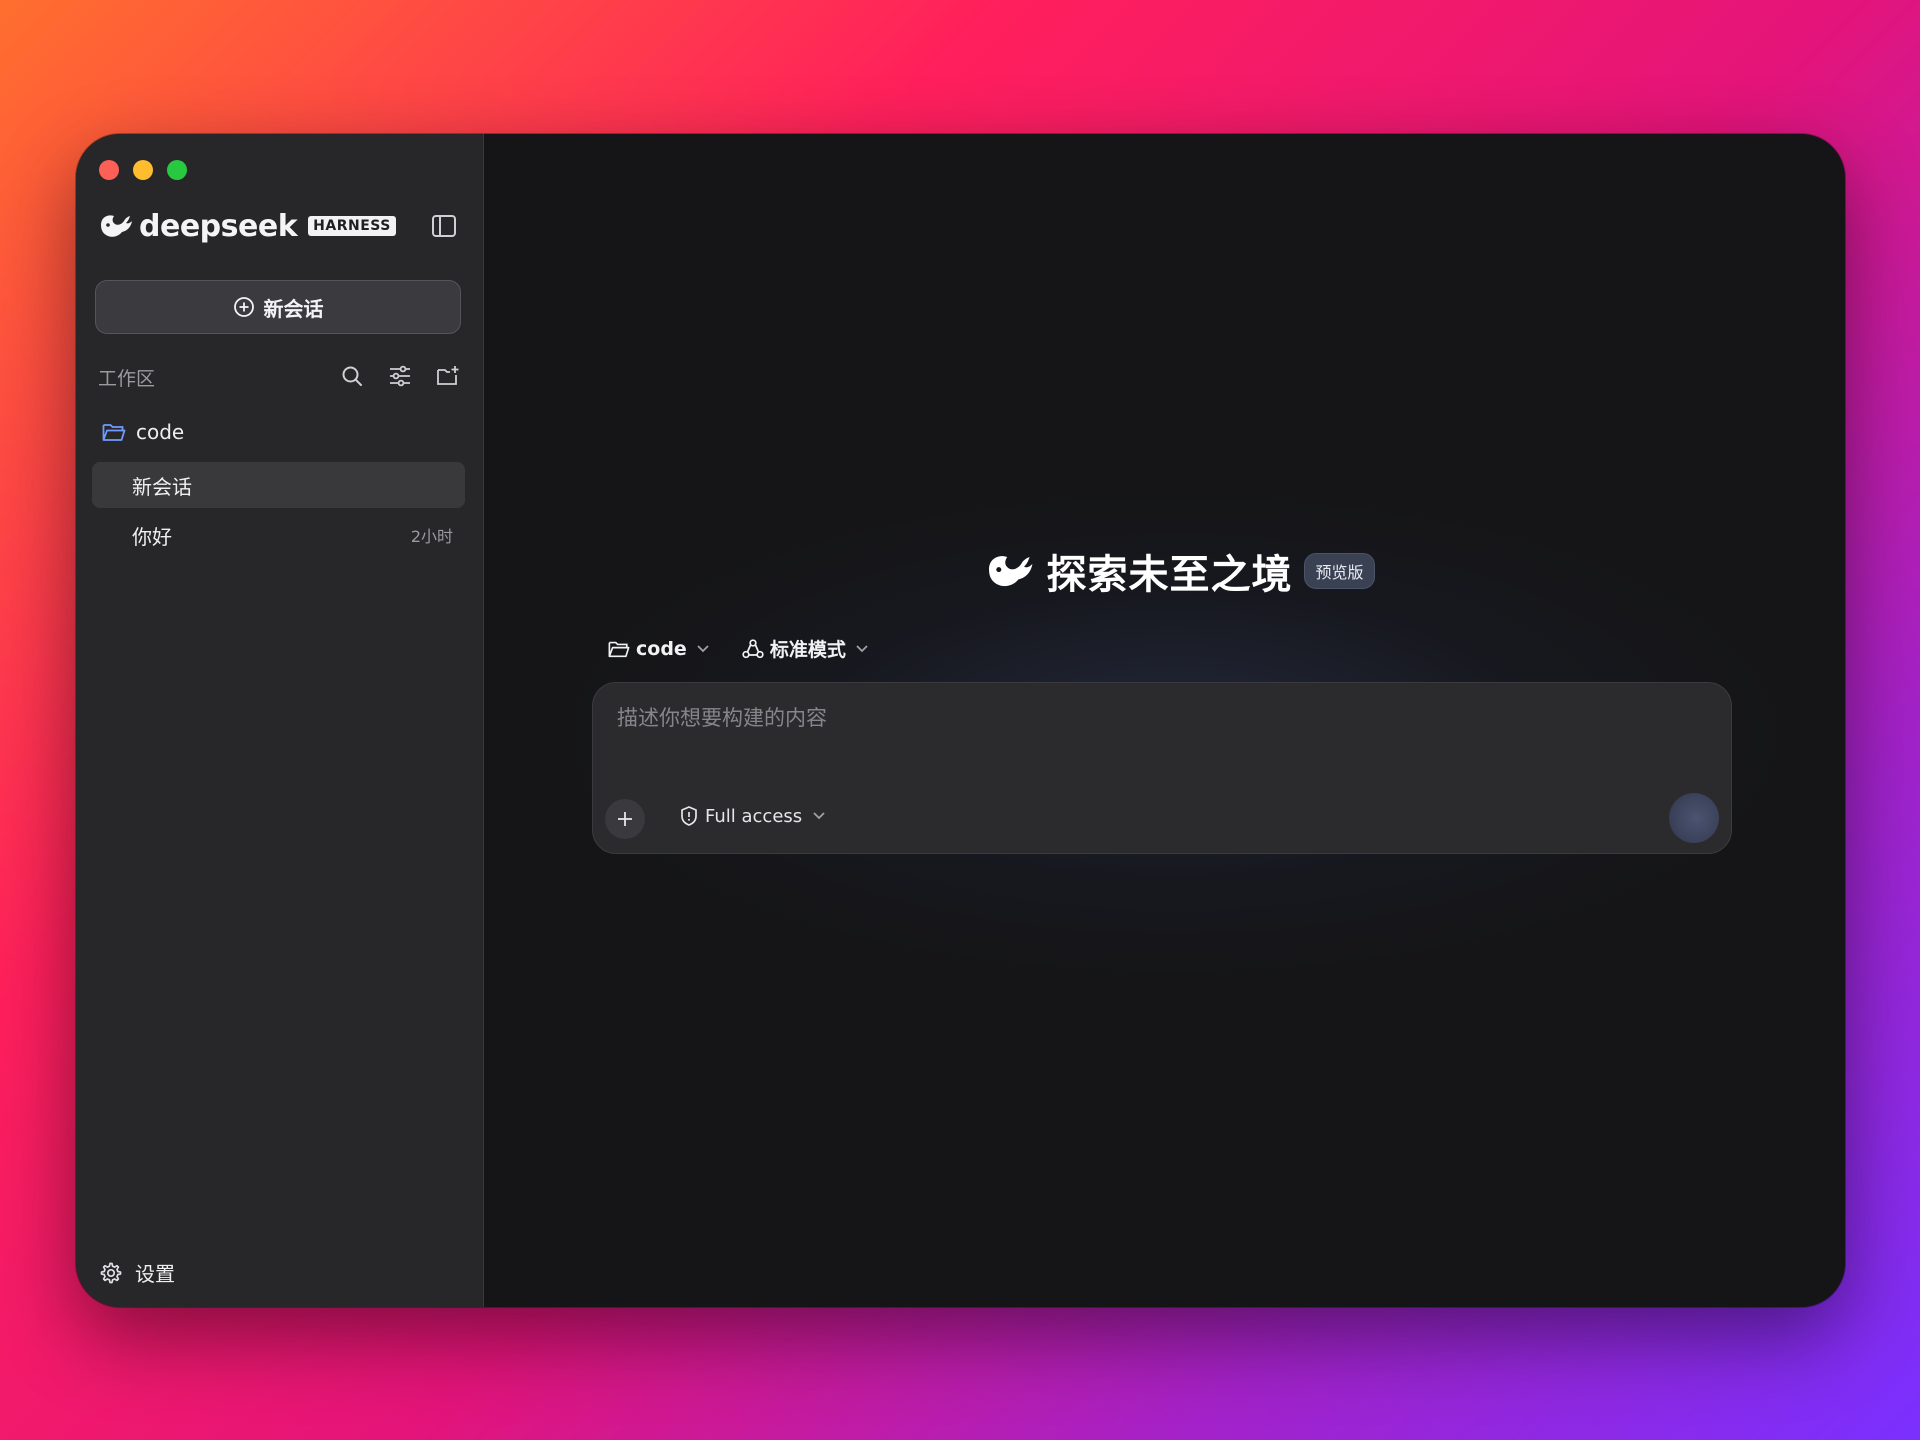  Describe the element at coordinates (218, 226) in the screenshot. I see `brand-name: deepseek` at that location.